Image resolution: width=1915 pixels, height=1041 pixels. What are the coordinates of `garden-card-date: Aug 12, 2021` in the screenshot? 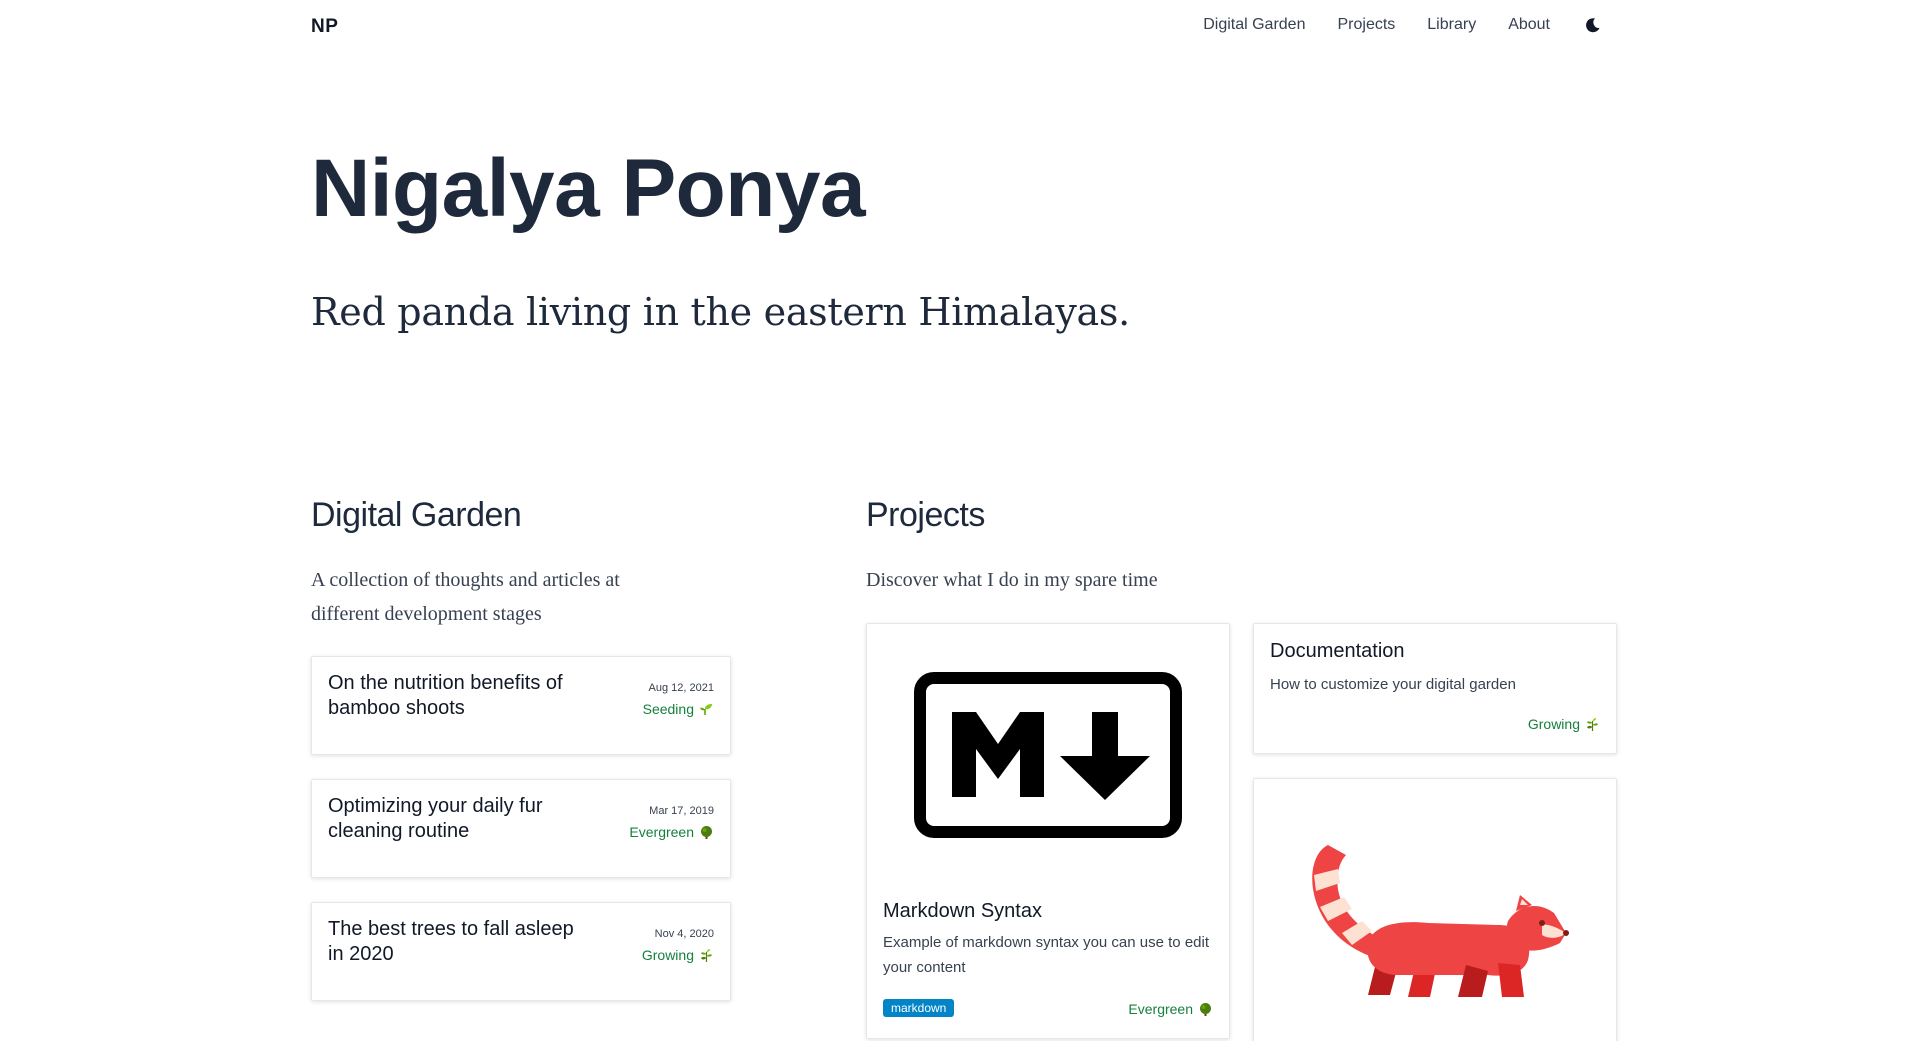 It's located at (681, 688).